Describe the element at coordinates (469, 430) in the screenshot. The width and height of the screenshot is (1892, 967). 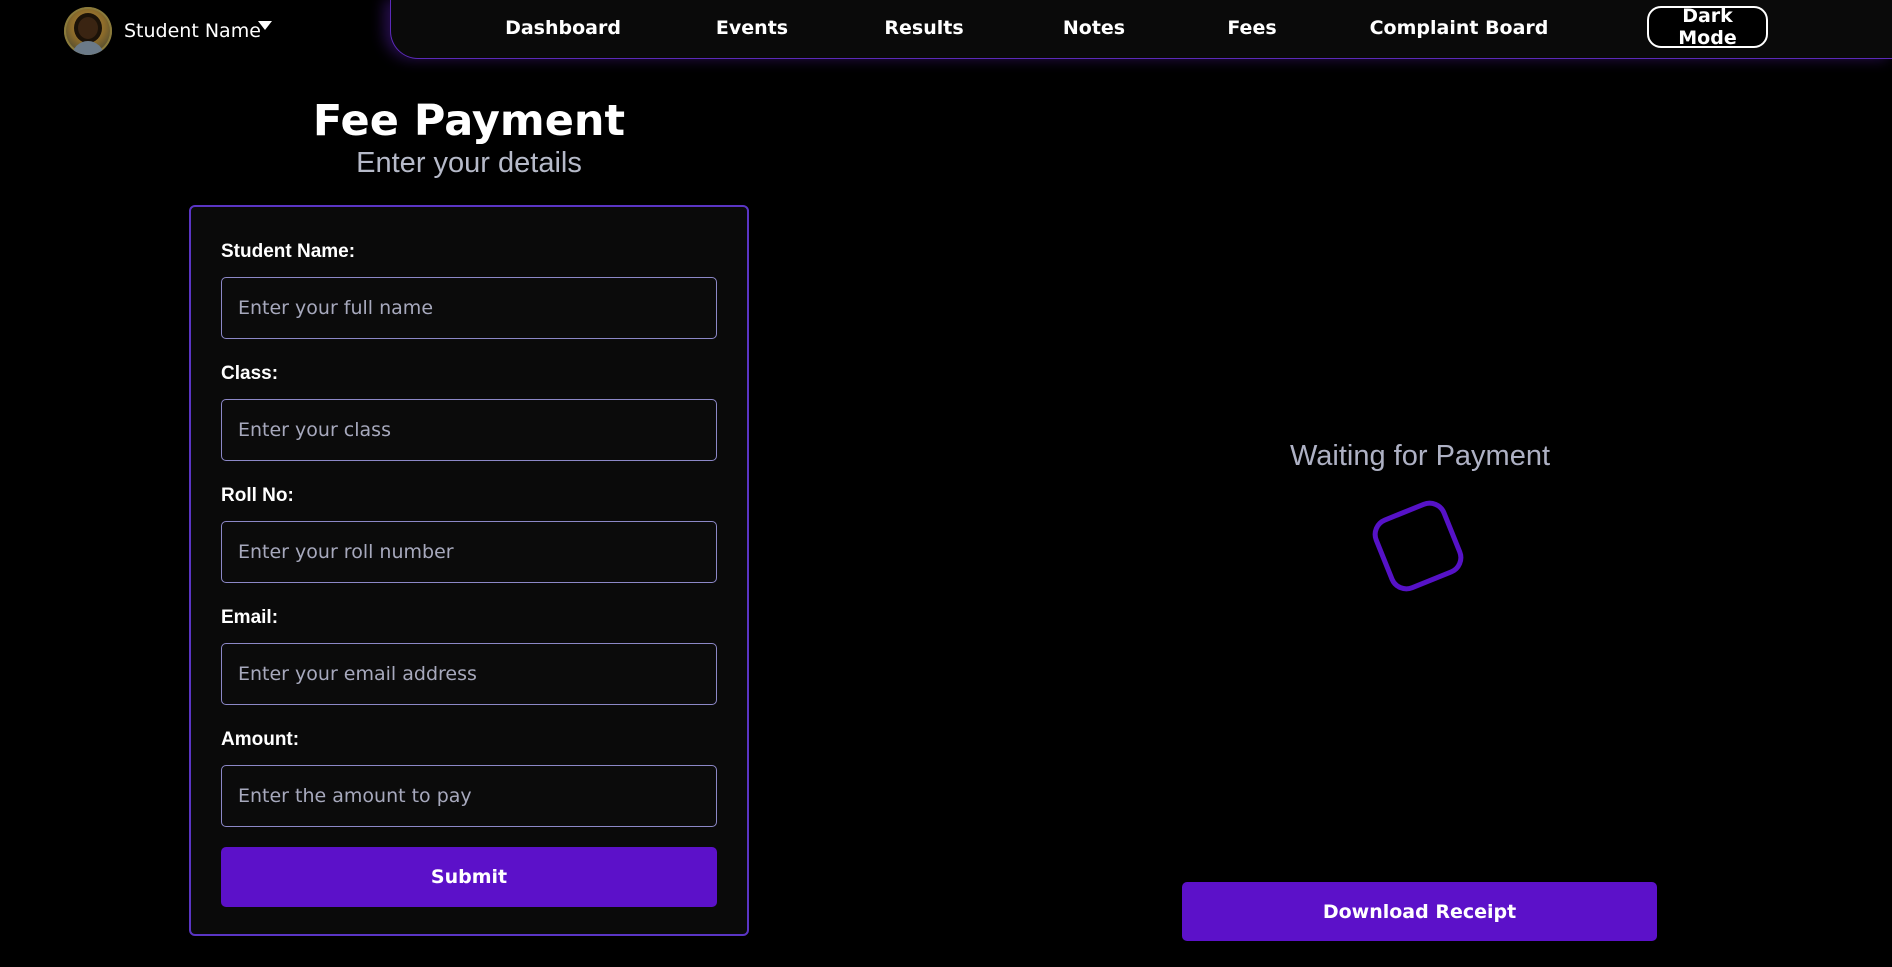
I see `class-input` at that location.